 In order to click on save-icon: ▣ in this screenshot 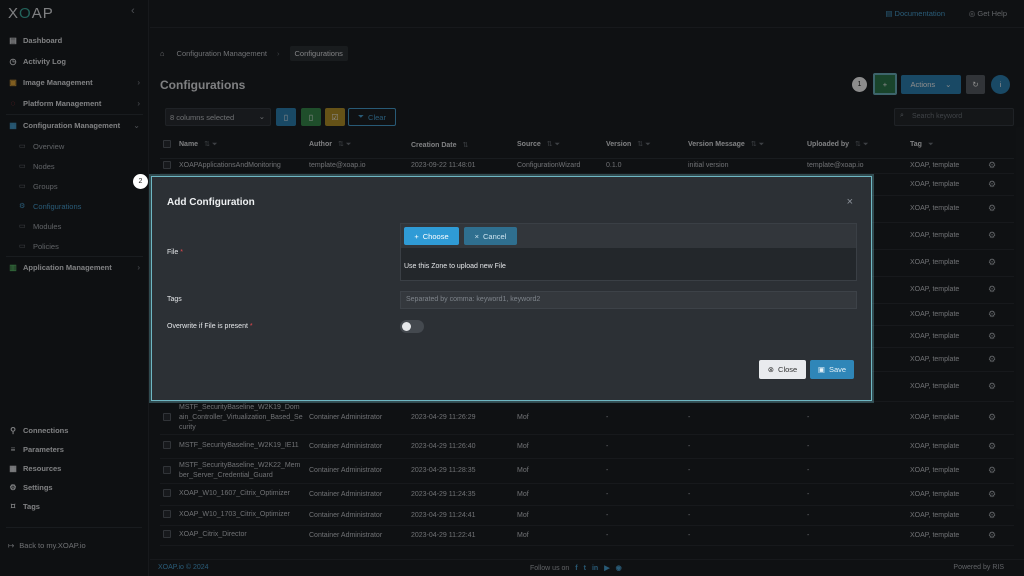, I will do `click(821, 369)`.